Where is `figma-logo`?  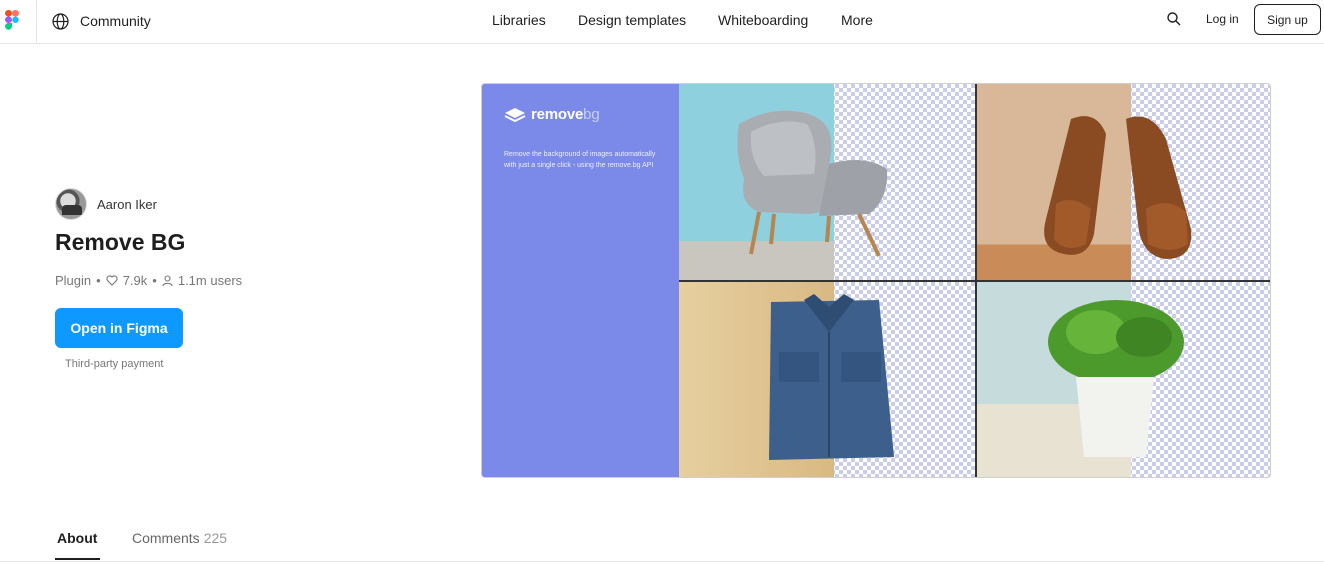 figma-logo is located at coordinates (18, 21).